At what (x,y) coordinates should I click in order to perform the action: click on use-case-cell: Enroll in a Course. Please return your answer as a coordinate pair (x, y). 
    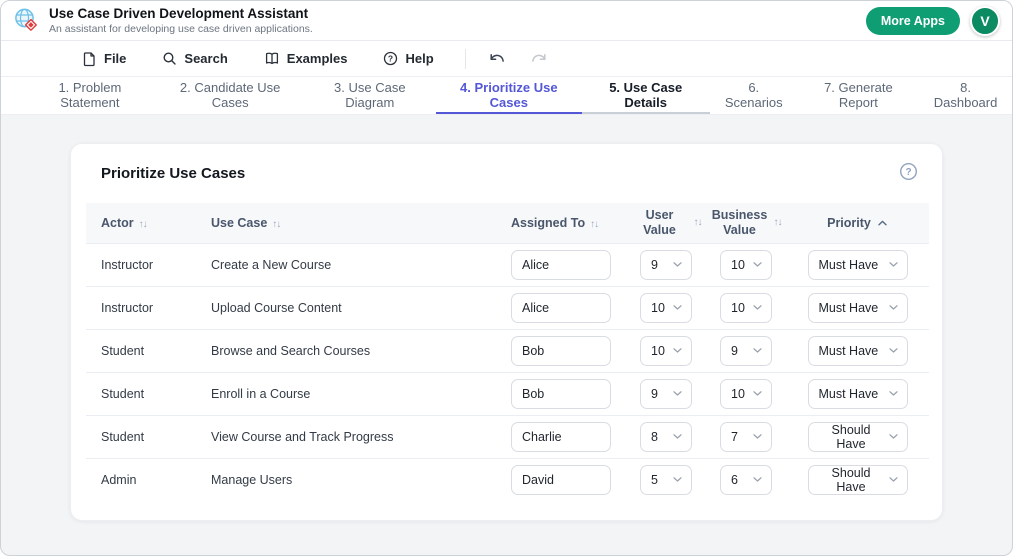
    Looking at the image, I should click on (356, 393).